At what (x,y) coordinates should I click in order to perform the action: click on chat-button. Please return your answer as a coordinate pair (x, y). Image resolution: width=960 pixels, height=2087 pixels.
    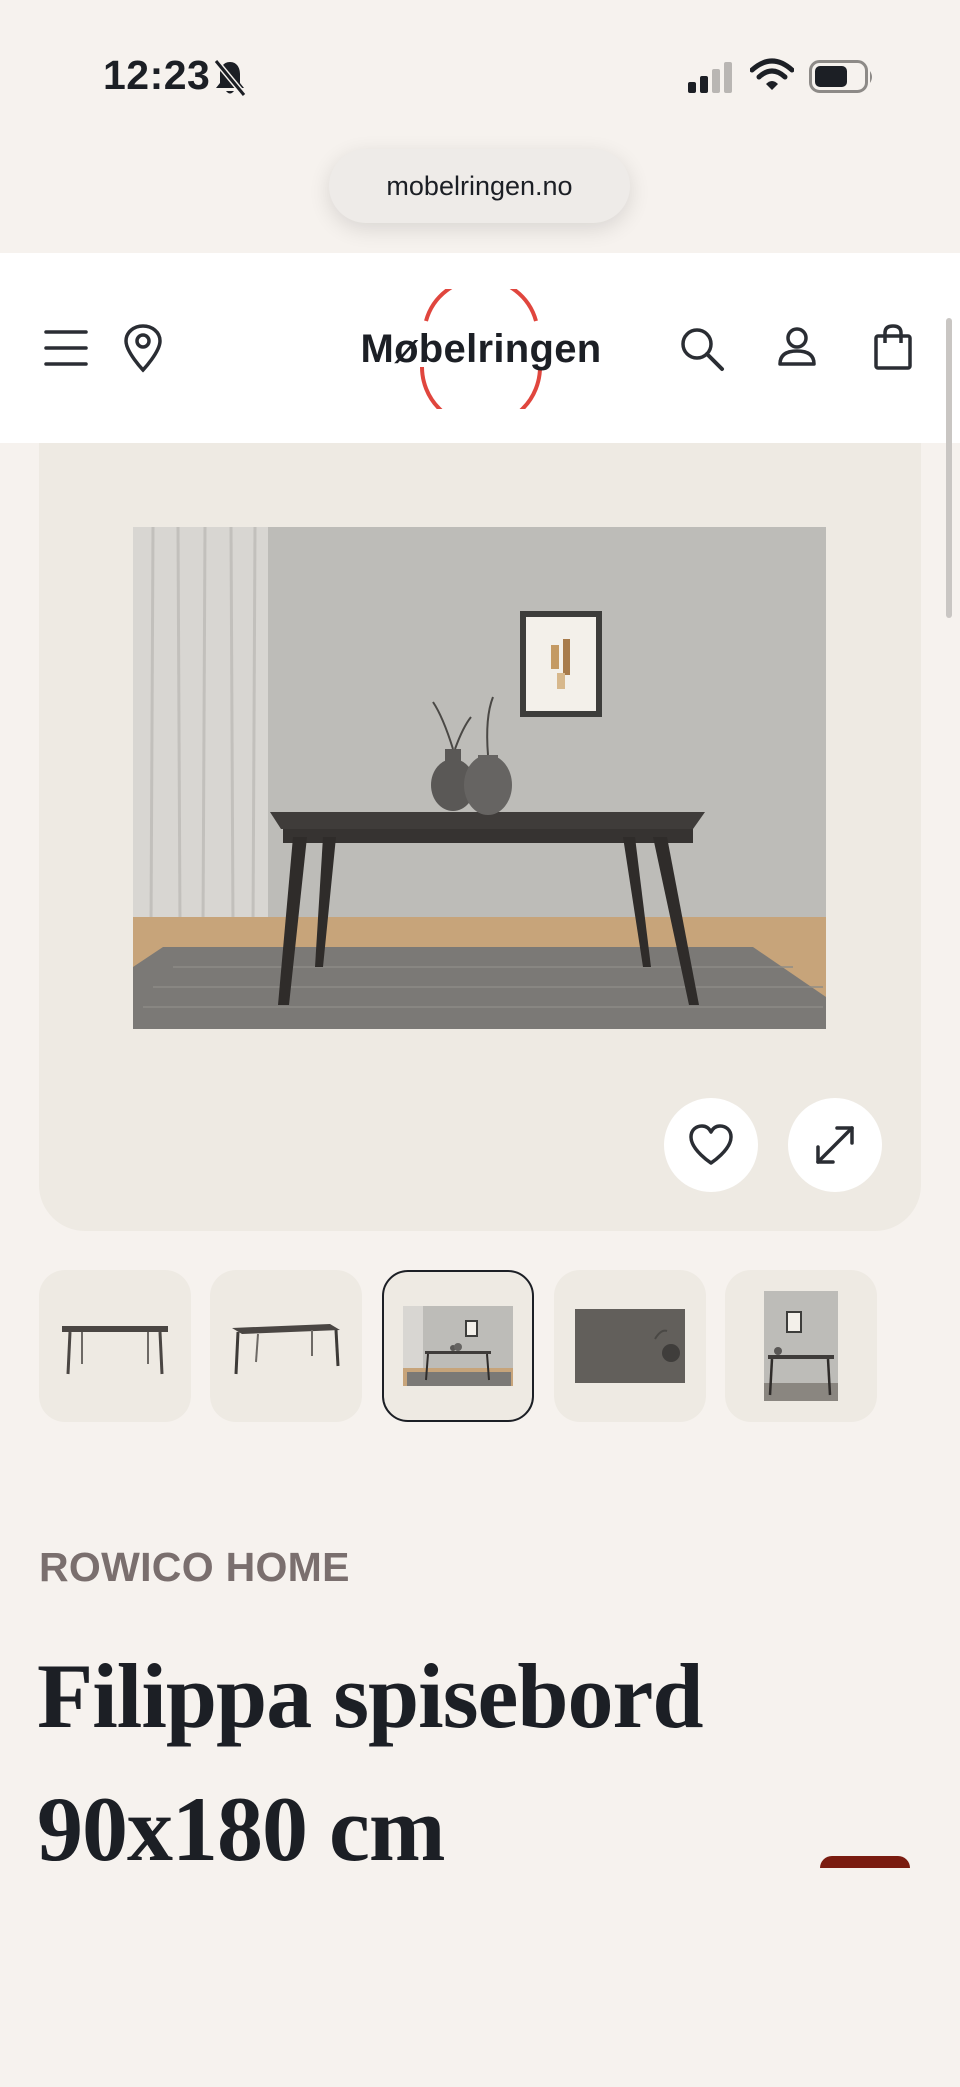
    Looking at the image, I should click on (865, 1862).